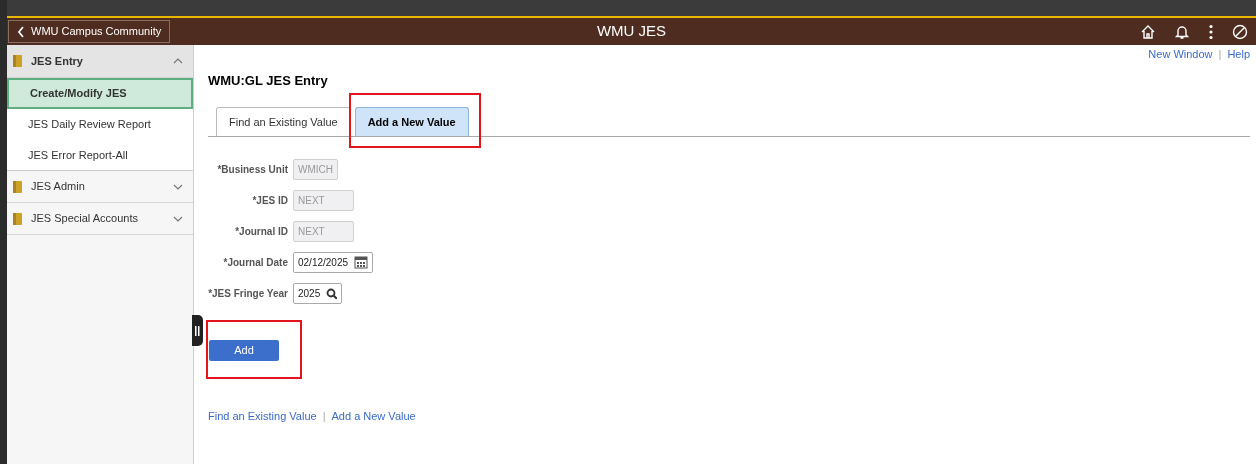 This screenshot has width=1256, height=464. What do you see at coordinates (248, 293) in the screenshot?
I see `field-label: *JES Fringe Year` at bounding box center [248, 293].